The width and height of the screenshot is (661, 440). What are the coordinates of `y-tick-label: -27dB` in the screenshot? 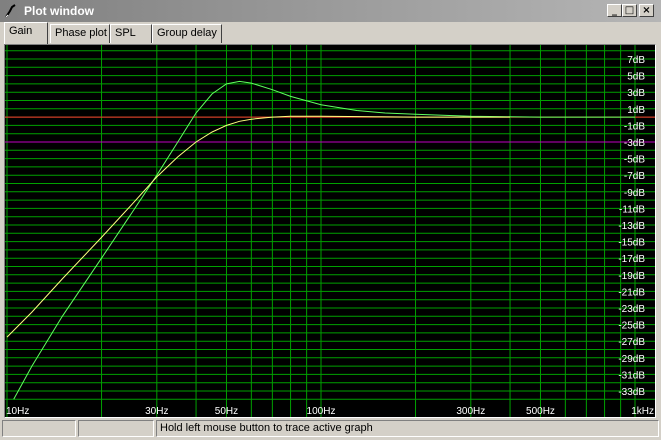 It's located at (631, 342).